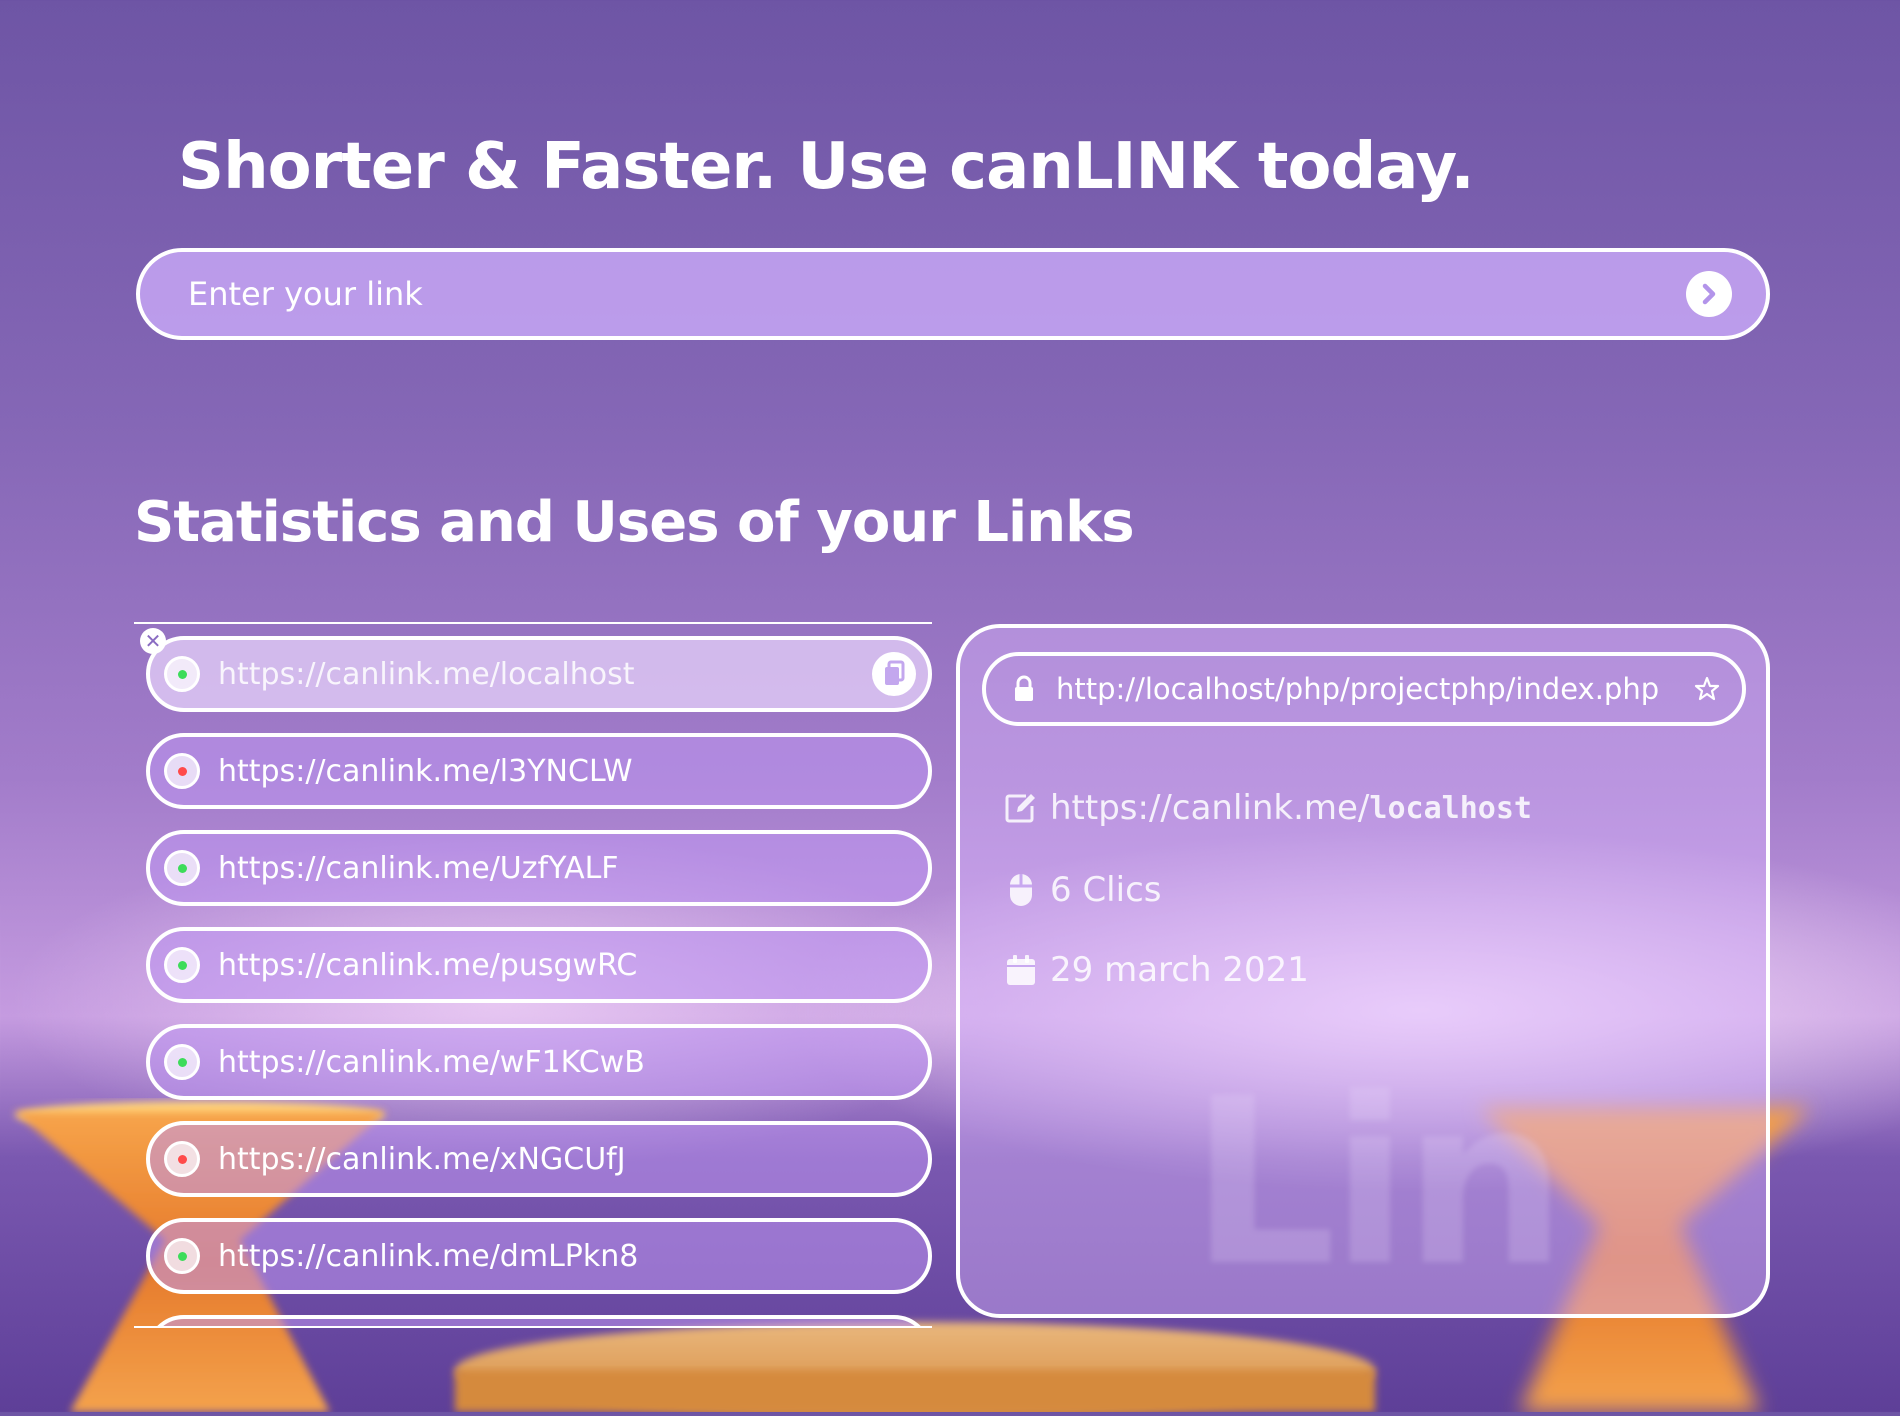 The width and height of the screenshot is (1900, 1416). I want to click on created-date: 29 march 2021, so click(1179, 970).